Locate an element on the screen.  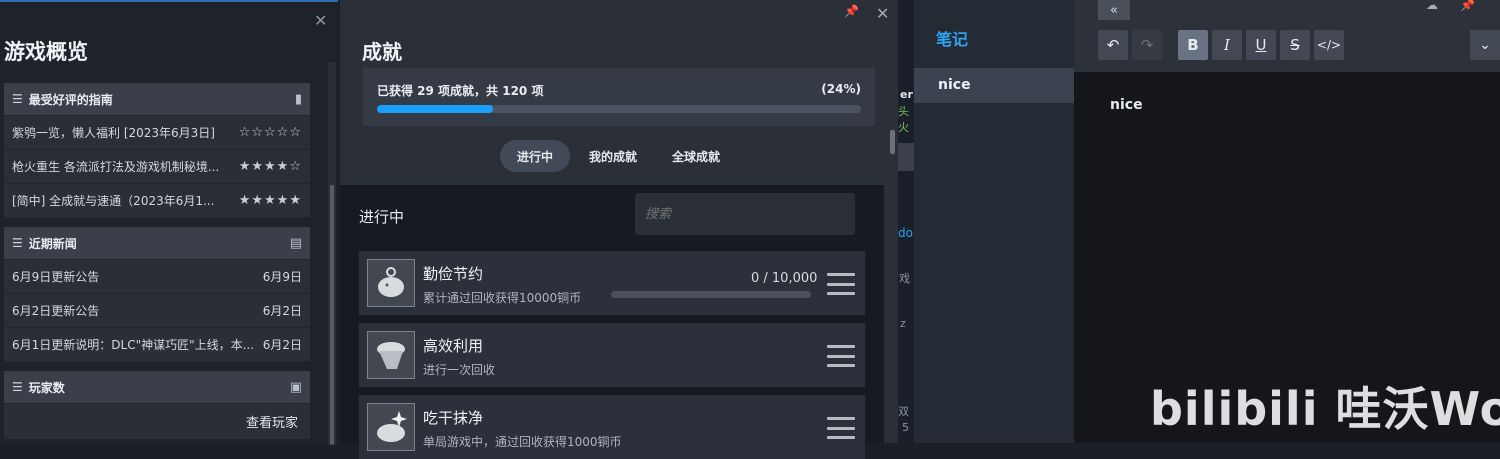
progress-label: 已获得 29 项成就，共 120 项 is located at coordinates (460, 91).